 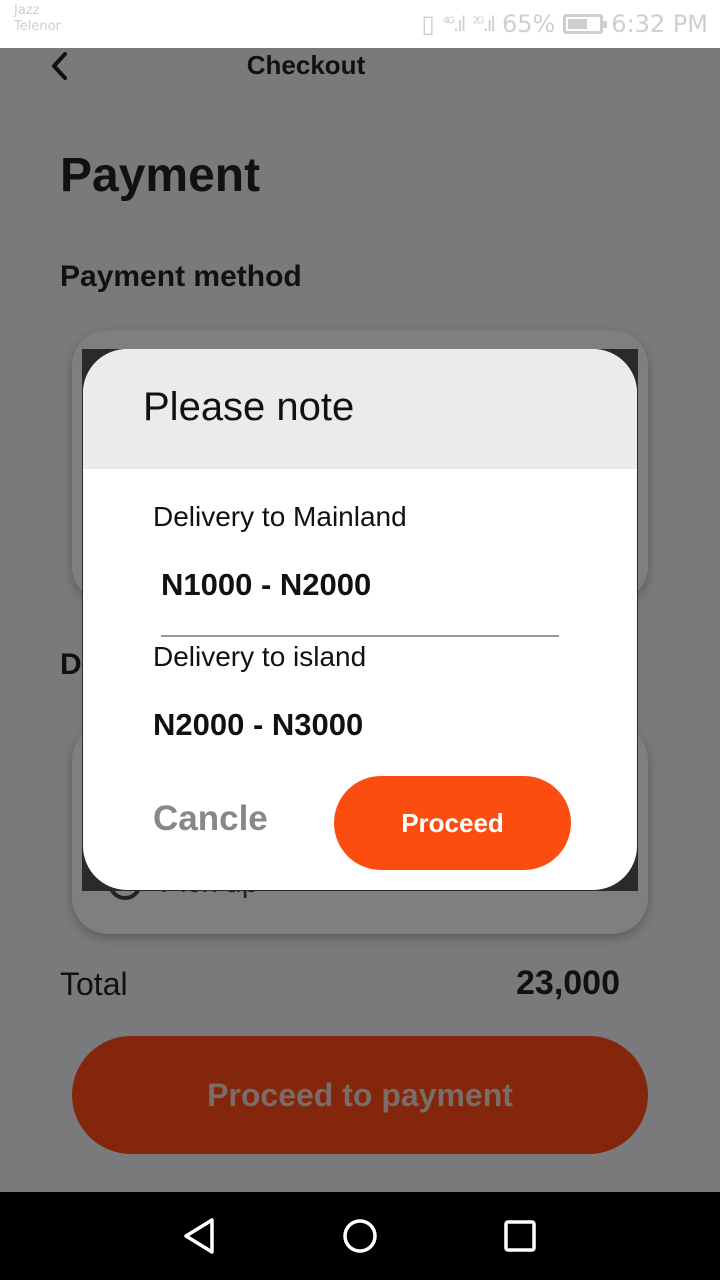 I want to click on page-title: Payment, so click(x=160, y=175).